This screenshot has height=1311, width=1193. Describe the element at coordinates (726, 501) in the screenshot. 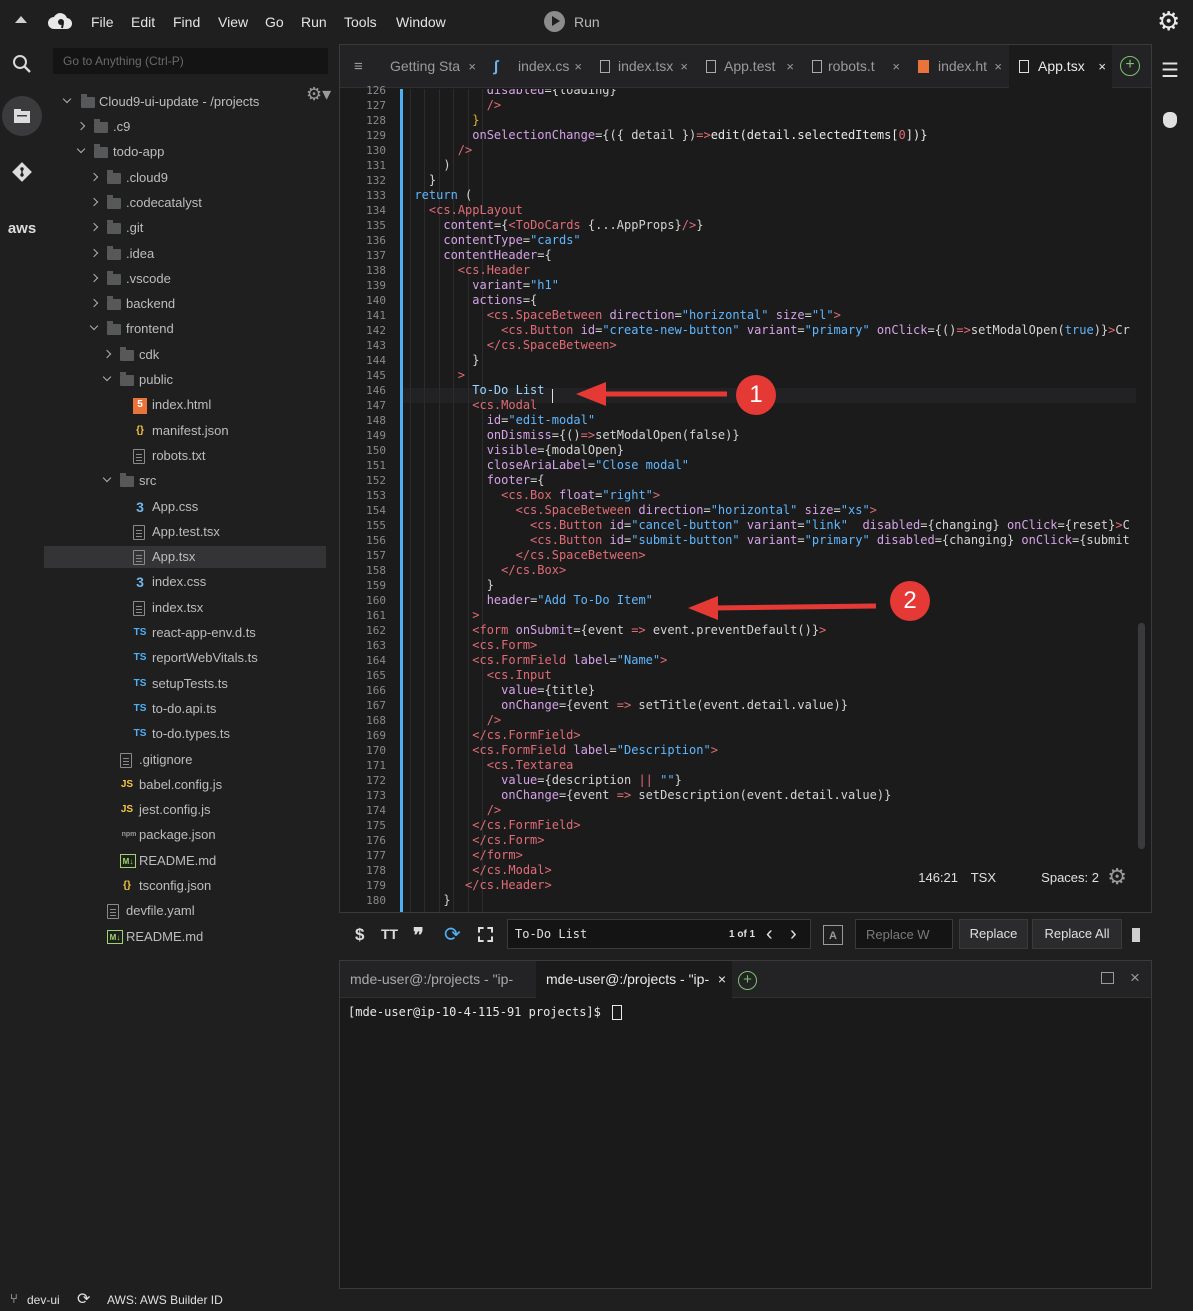

I see `annotation-arrows` at that location.